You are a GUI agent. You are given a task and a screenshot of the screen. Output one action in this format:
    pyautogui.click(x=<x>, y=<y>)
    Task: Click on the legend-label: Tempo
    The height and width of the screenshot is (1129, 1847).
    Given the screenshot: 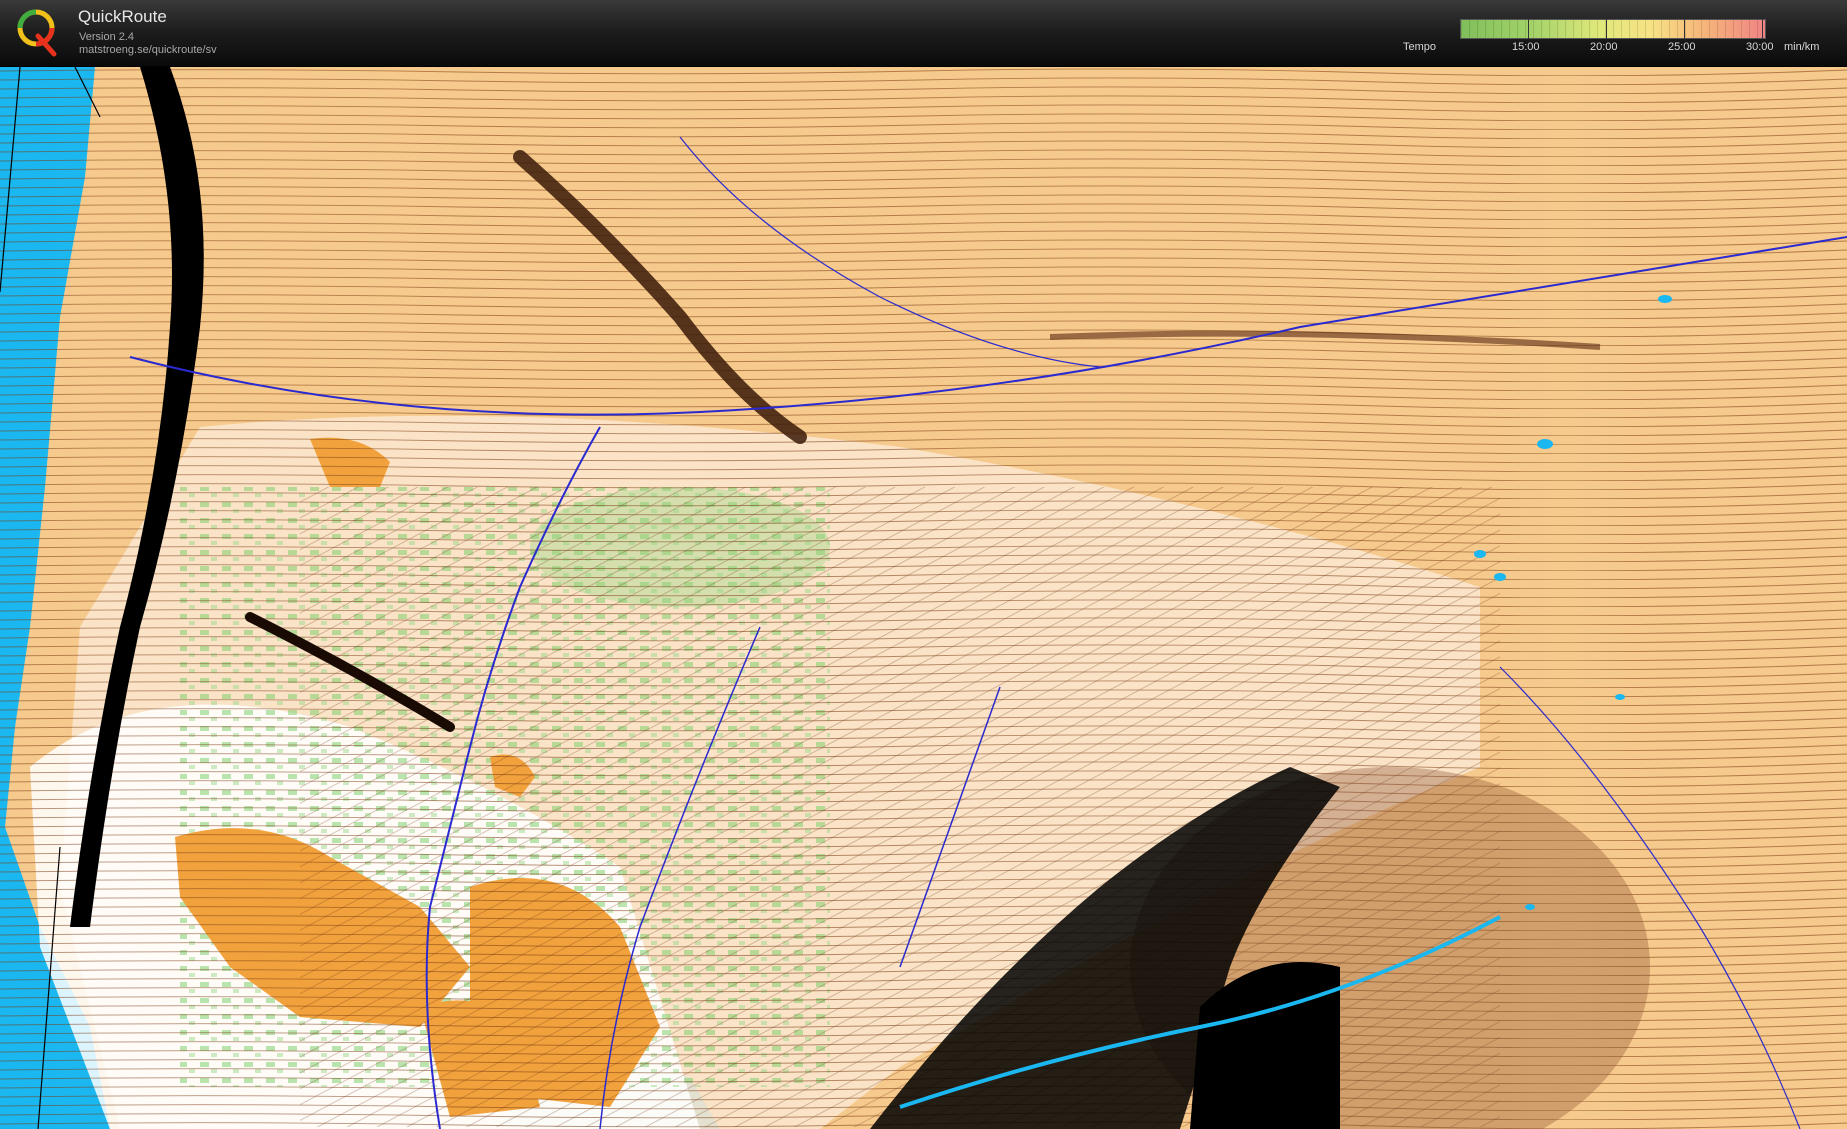 What is the action you would take?
    pyautogui.click(x=1420, y=47)
    